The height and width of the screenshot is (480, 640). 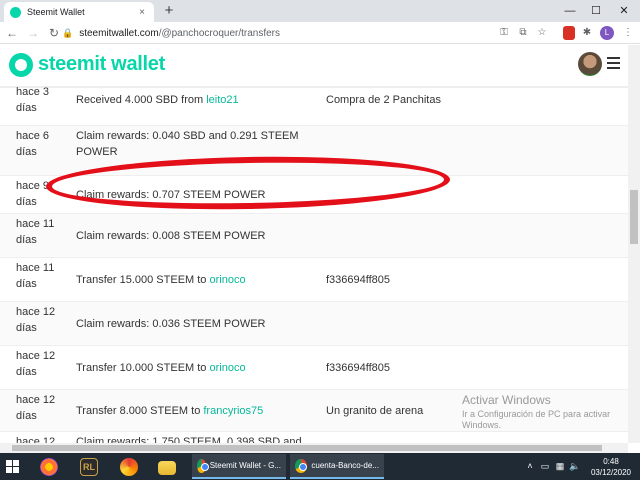 What do you see at coordinates (545, 466) in the screenshot?
I see `tray-battery-icon: ▭` at bounding box center [545, 466].